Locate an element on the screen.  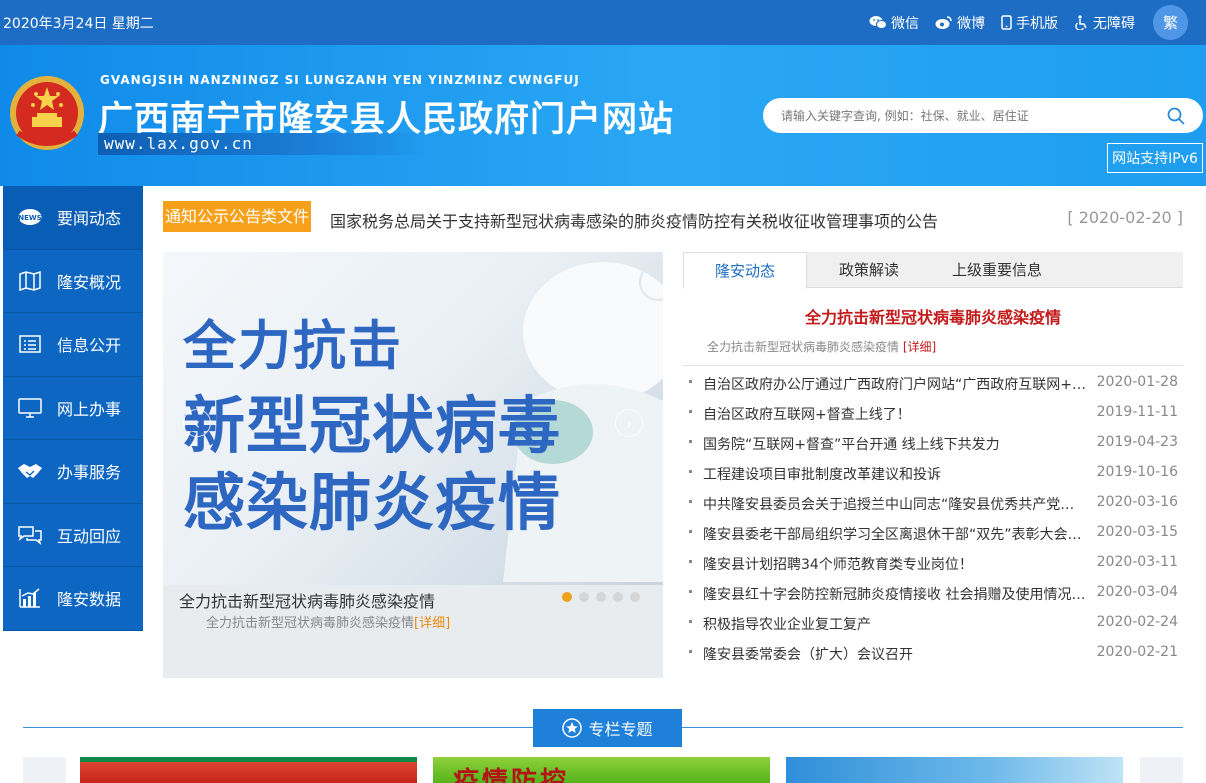
banner-text: 疫情防控 is located at coordinates (511, 775).